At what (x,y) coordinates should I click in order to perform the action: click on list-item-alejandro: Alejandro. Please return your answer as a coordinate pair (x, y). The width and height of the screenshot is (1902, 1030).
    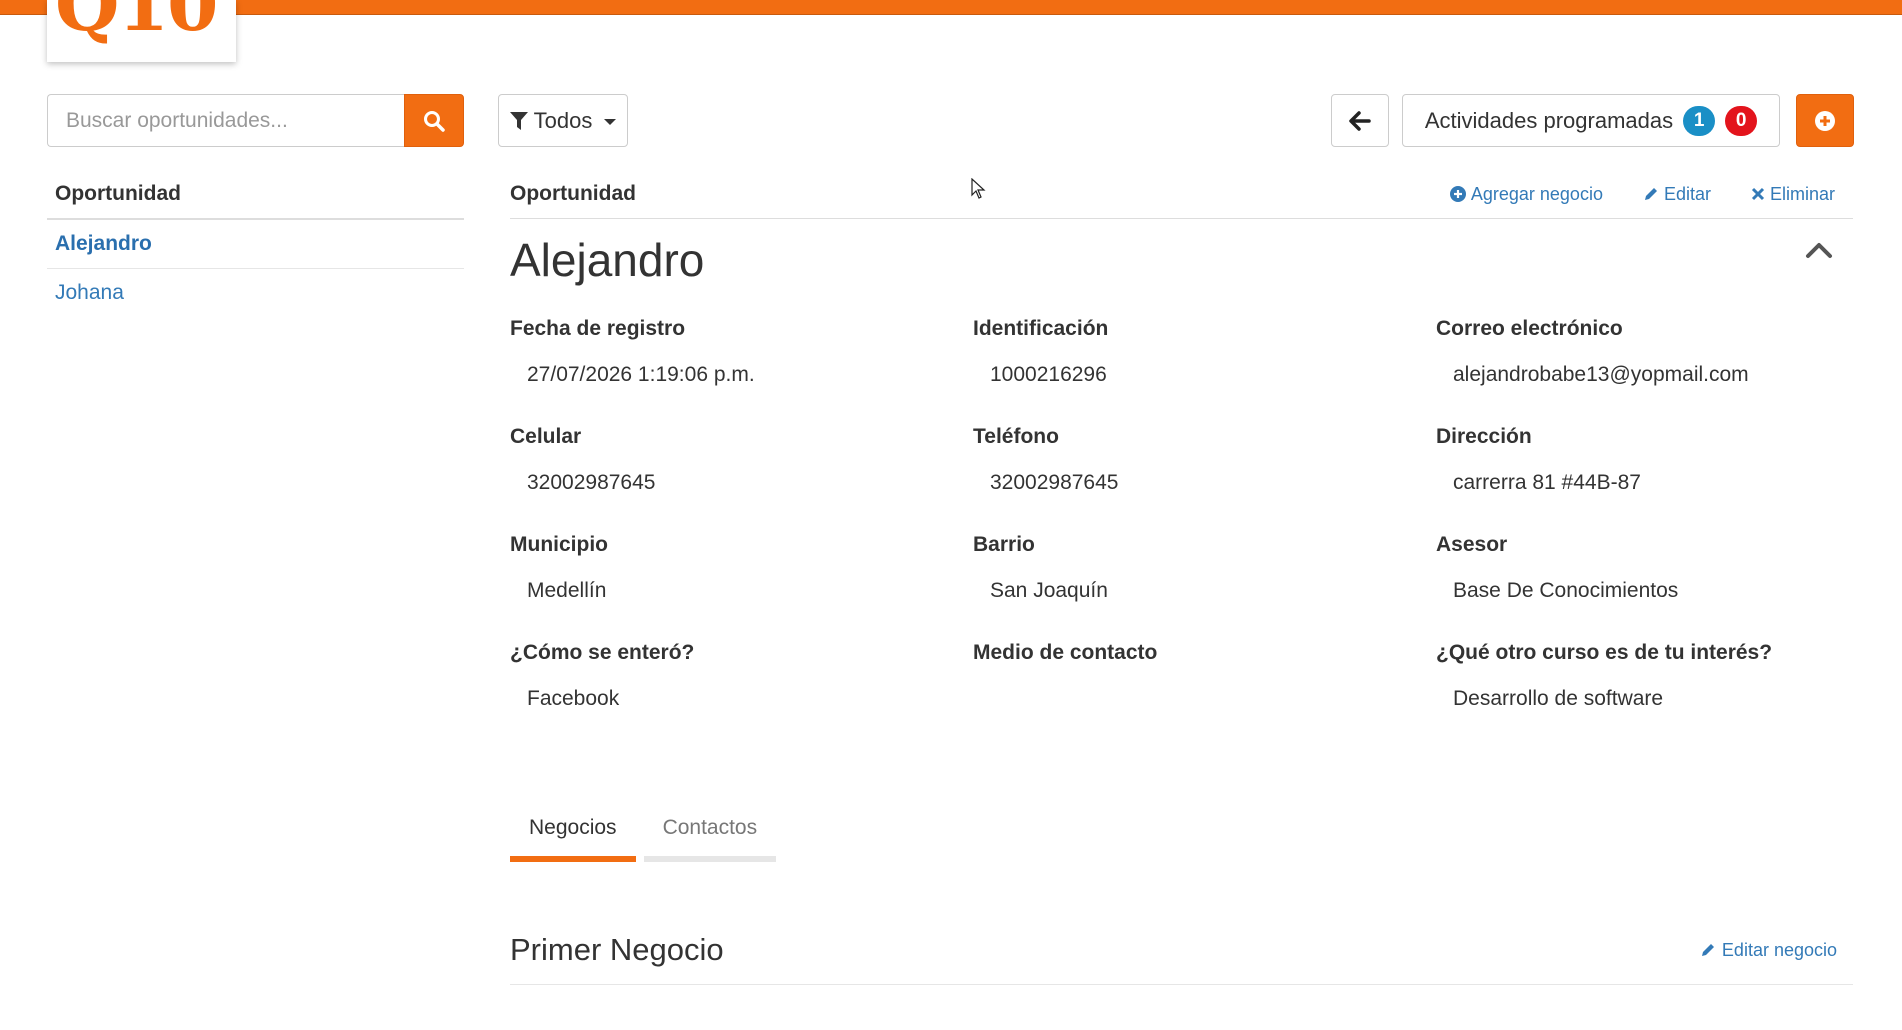
    Looking at the image, I should click on (255, 244).